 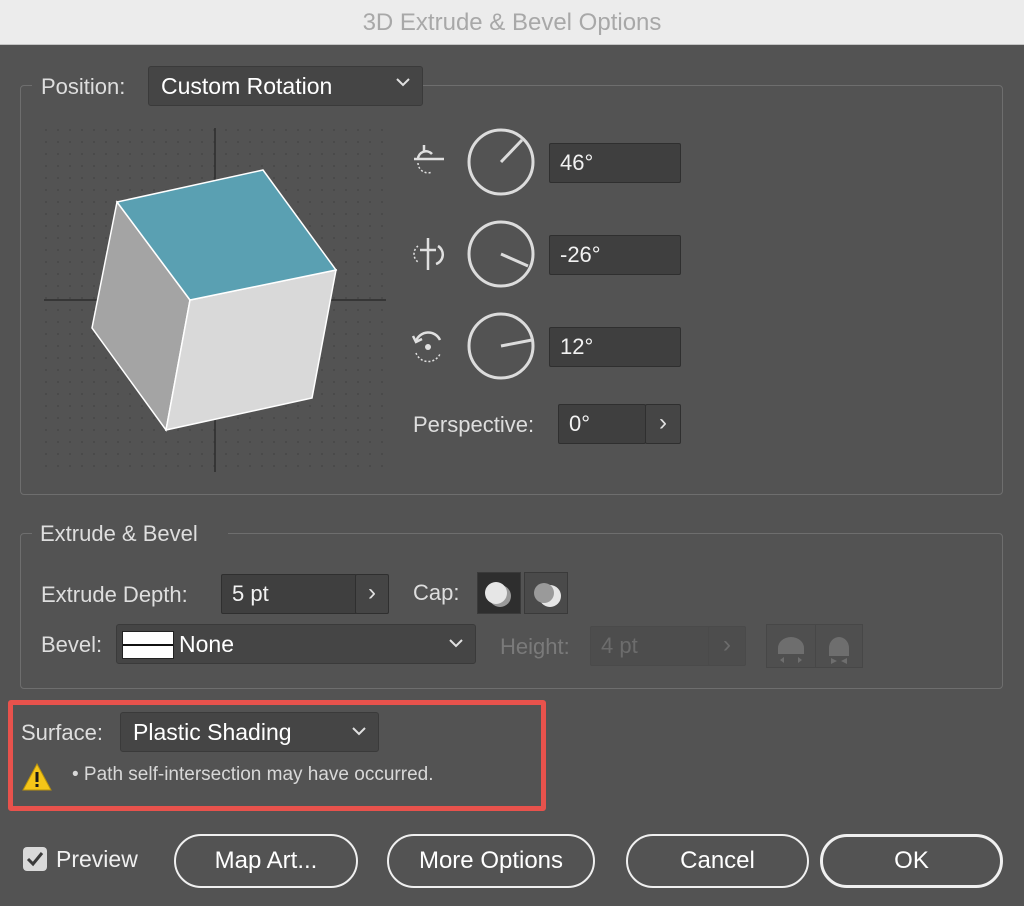 I want to click on perspective-label: Perspective:, so click(x=474, y=424).